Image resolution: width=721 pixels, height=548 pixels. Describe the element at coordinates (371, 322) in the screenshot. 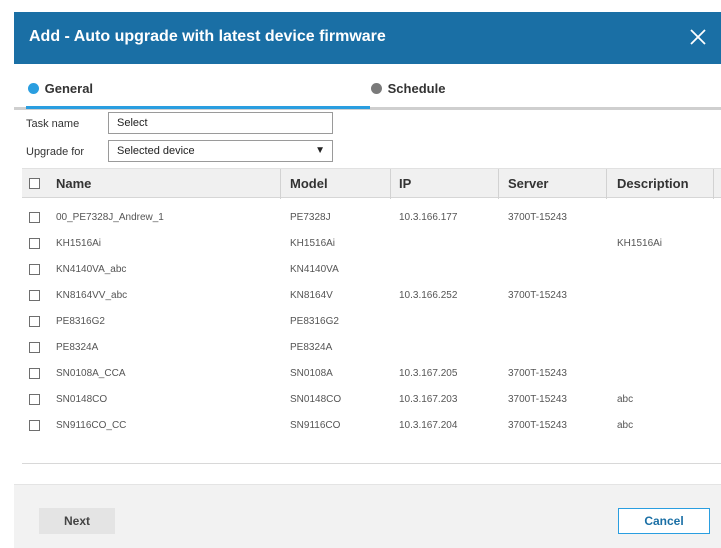

I see `table-row: PE8316G2 PE8316G2` at that location.